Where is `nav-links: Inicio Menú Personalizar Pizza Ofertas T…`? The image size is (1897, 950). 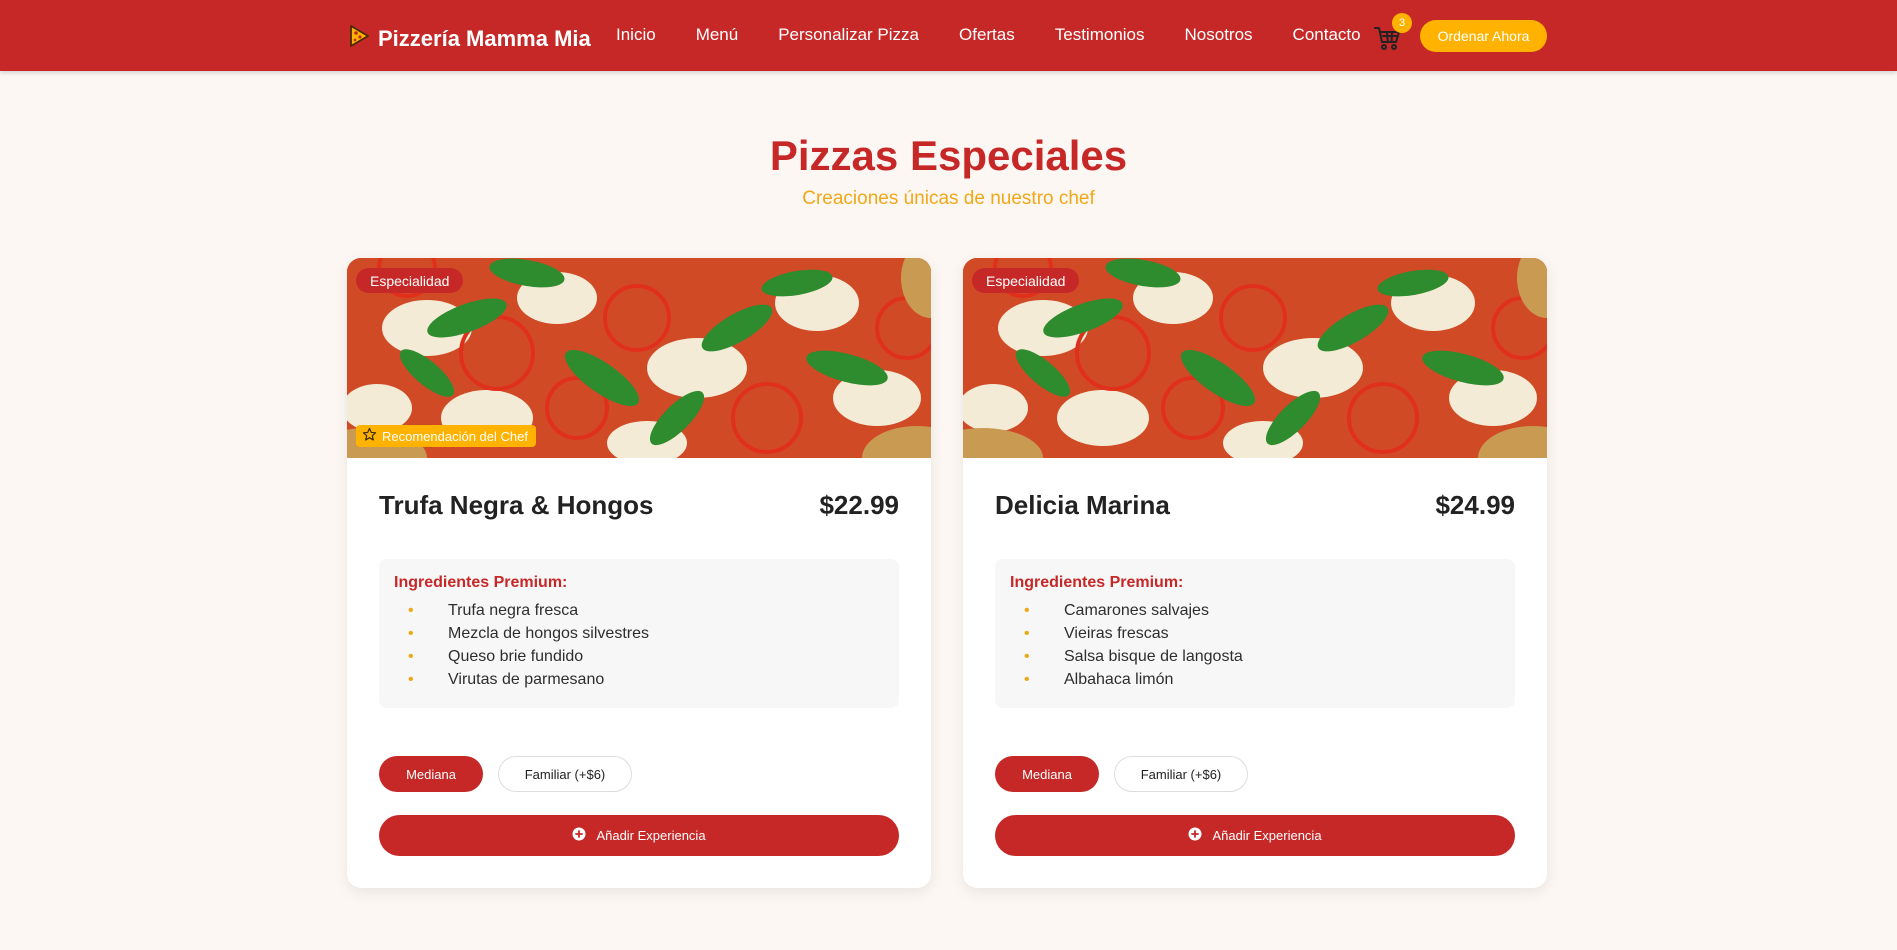 nav-links: Inicio Menú Personalizar Pizza Ofertas T… is located at coordinates (988, 35).